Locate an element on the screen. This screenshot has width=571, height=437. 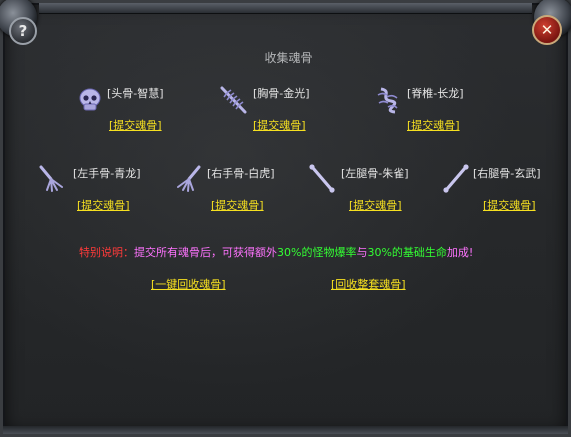
note-label: 特别说明： is located at coordinates (106, 252).